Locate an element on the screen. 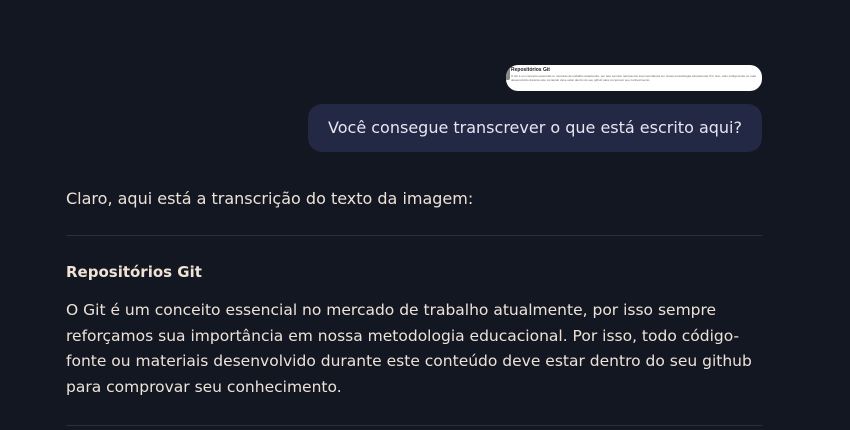  thumbnail-marker is located at coordinates (508, 74).